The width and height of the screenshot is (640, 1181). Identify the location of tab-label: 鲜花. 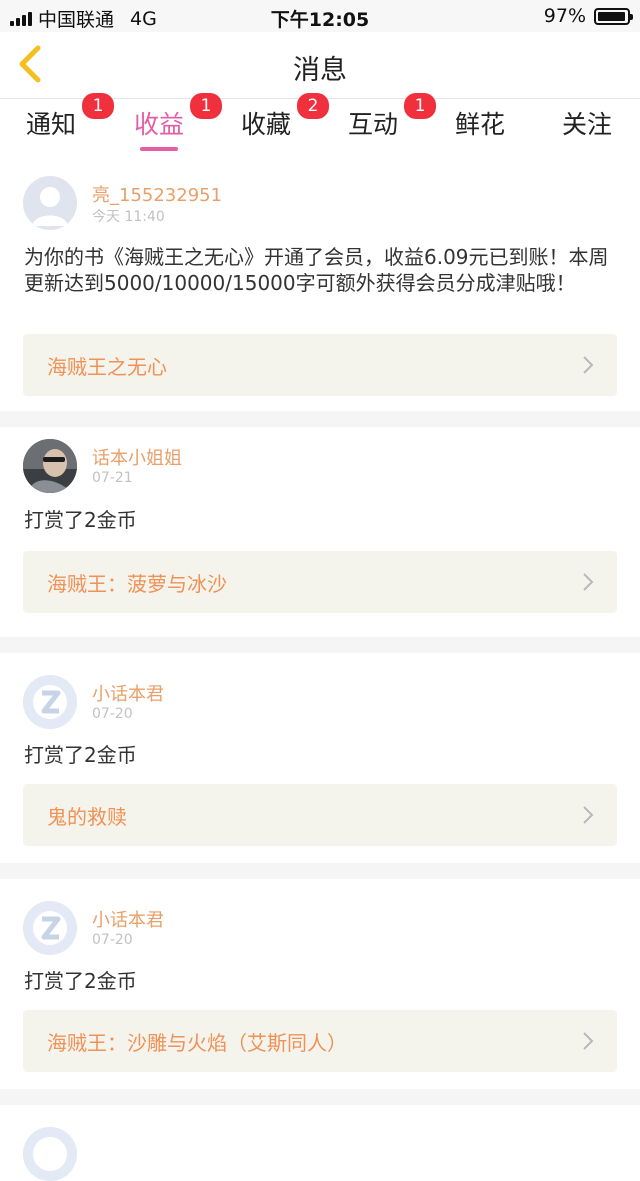
(480, 124).